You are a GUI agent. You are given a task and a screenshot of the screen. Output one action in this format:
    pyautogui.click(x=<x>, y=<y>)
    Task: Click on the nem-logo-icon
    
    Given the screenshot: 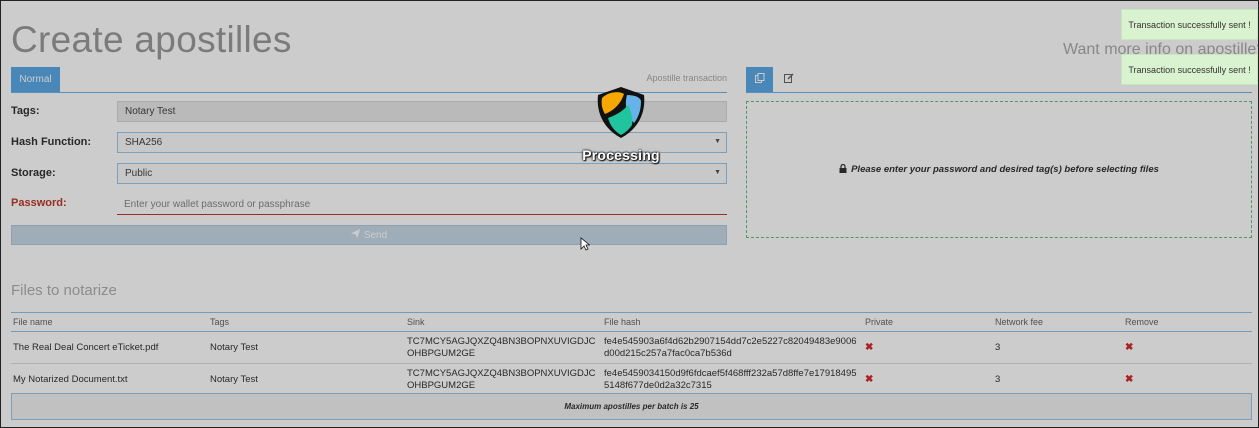 What is the action you would take?
    pyautogui.click(x=621, y=112)
    